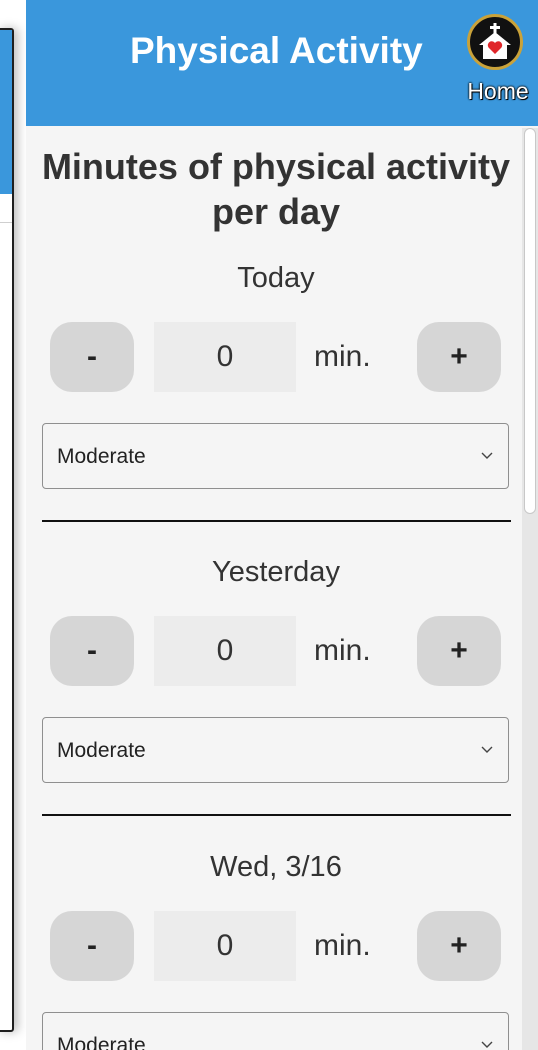 The image size is (538, 1050). I want to click on home-label: Home, so click(498, 91).